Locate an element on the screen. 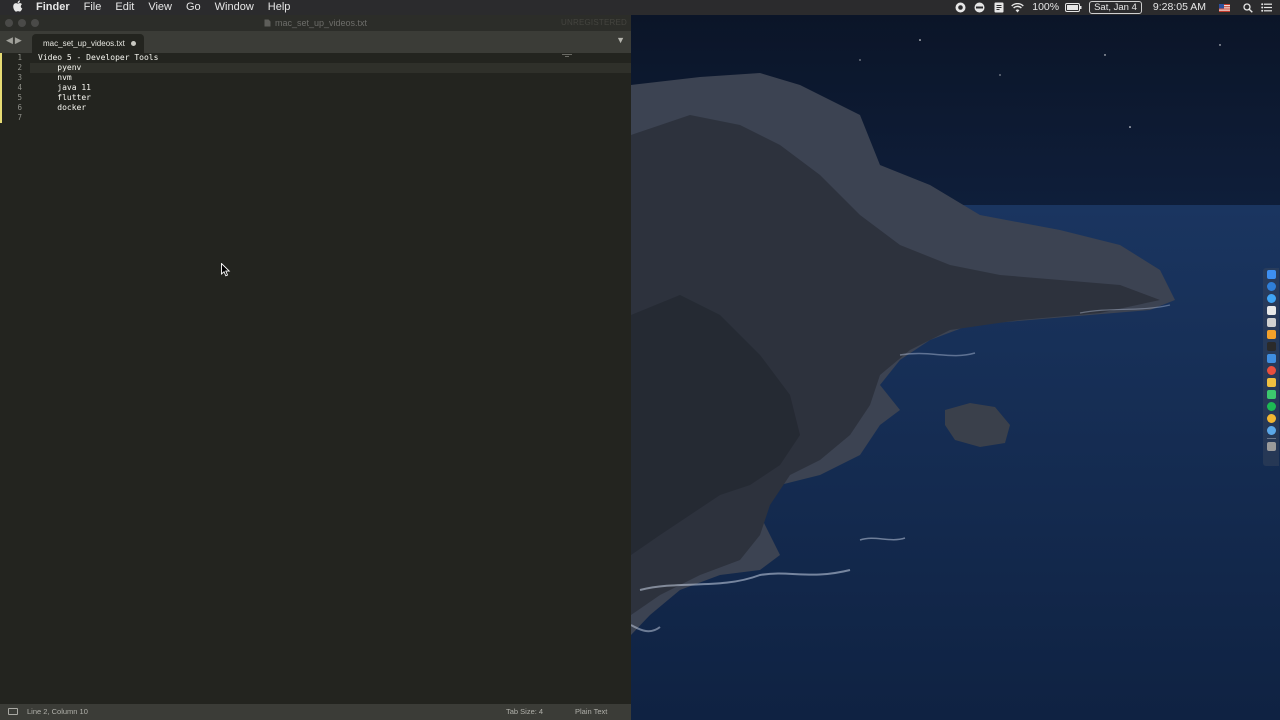 The width and height of the screenshot is (1280, 720). notification-center-icon is located at coordinates (1266, 7).